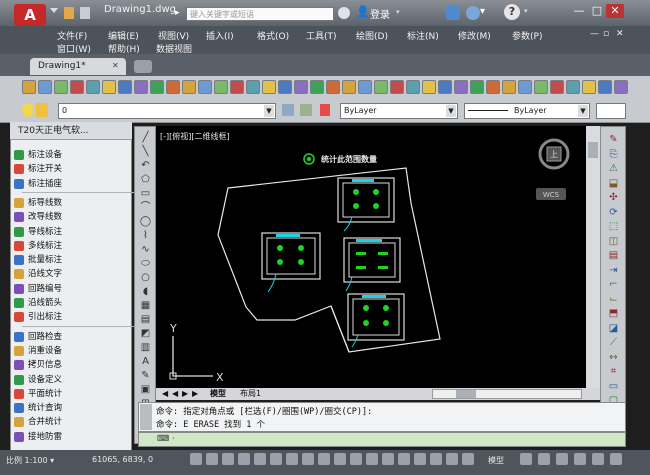 This screenshot has width=650, height=475. I want to click on annotation-text: 统计此范围数量, so click(349, 159).